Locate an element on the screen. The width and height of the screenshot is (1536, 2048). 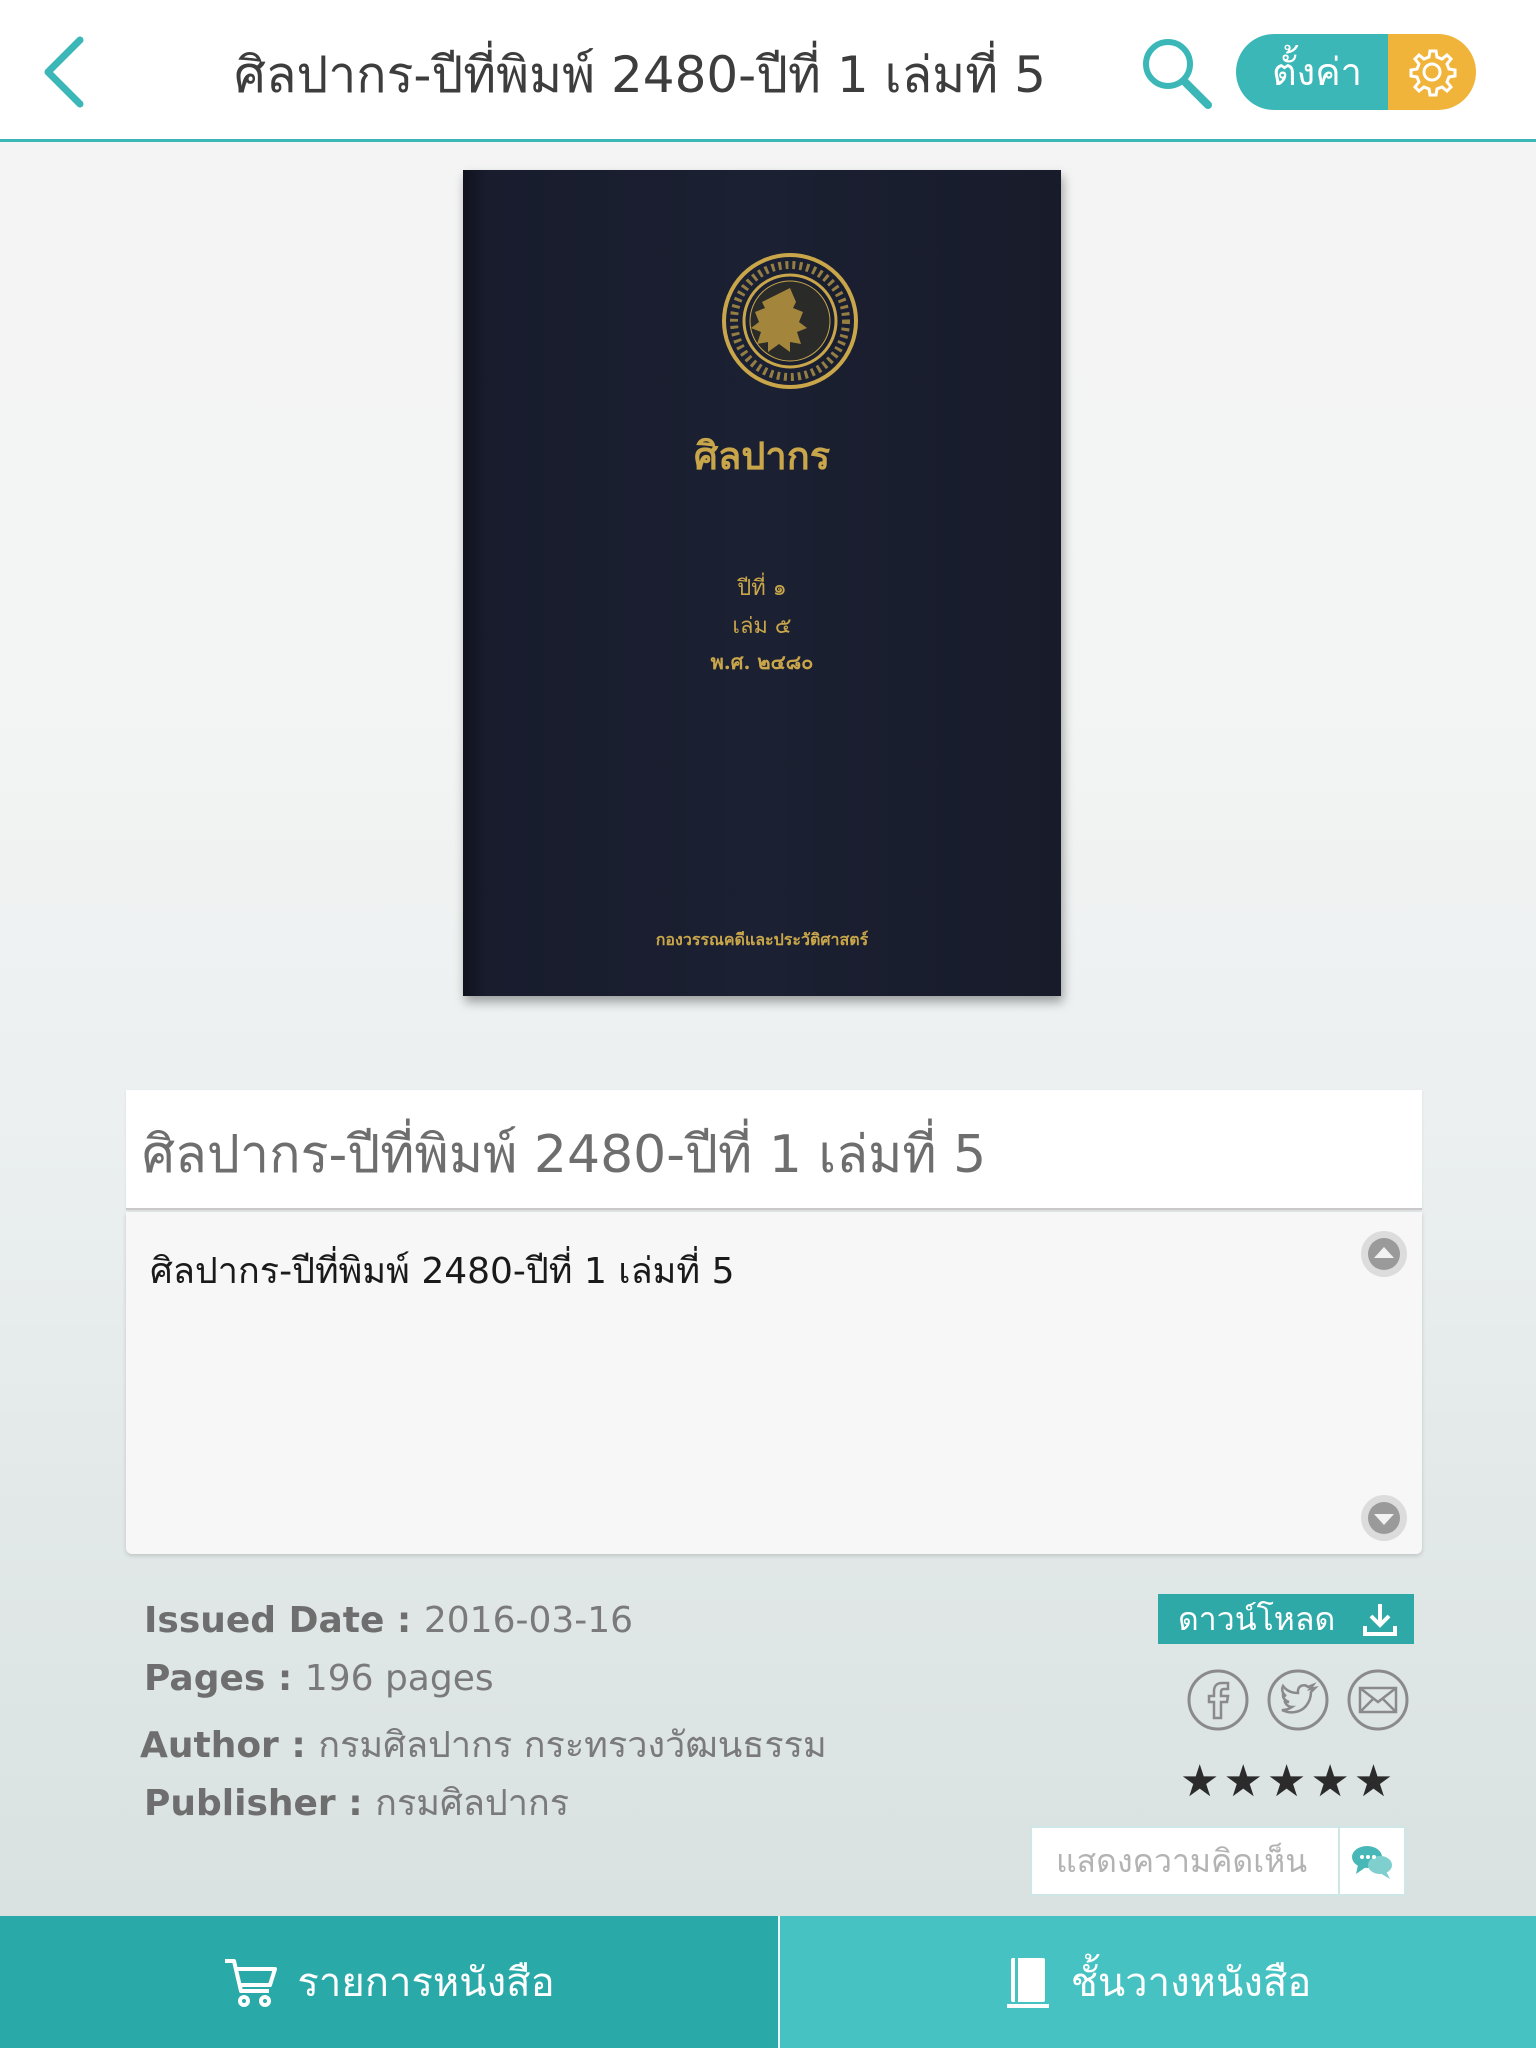
comment-button is located at coordinates (1371, 1861).